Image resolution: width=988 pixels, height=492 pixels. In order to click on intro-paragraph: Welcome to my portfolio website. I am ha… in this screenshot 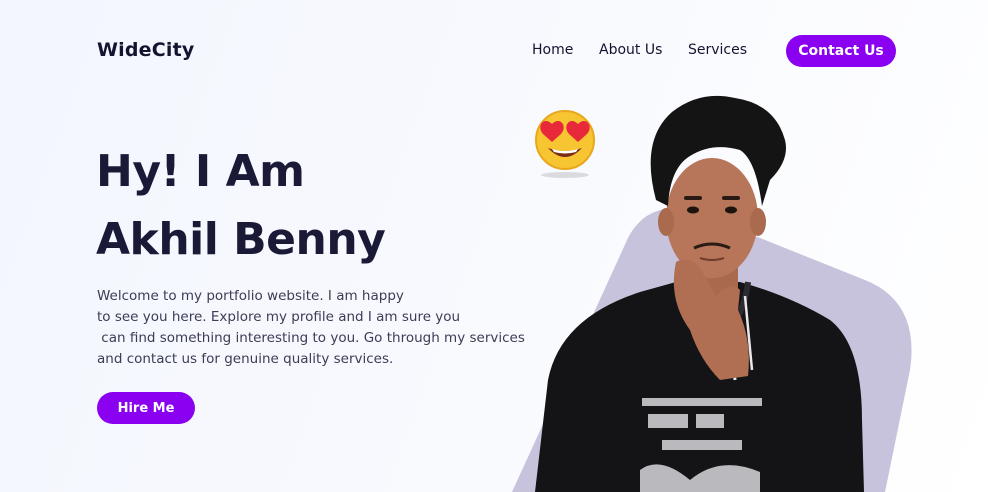, I will do `click(327, 328)`.